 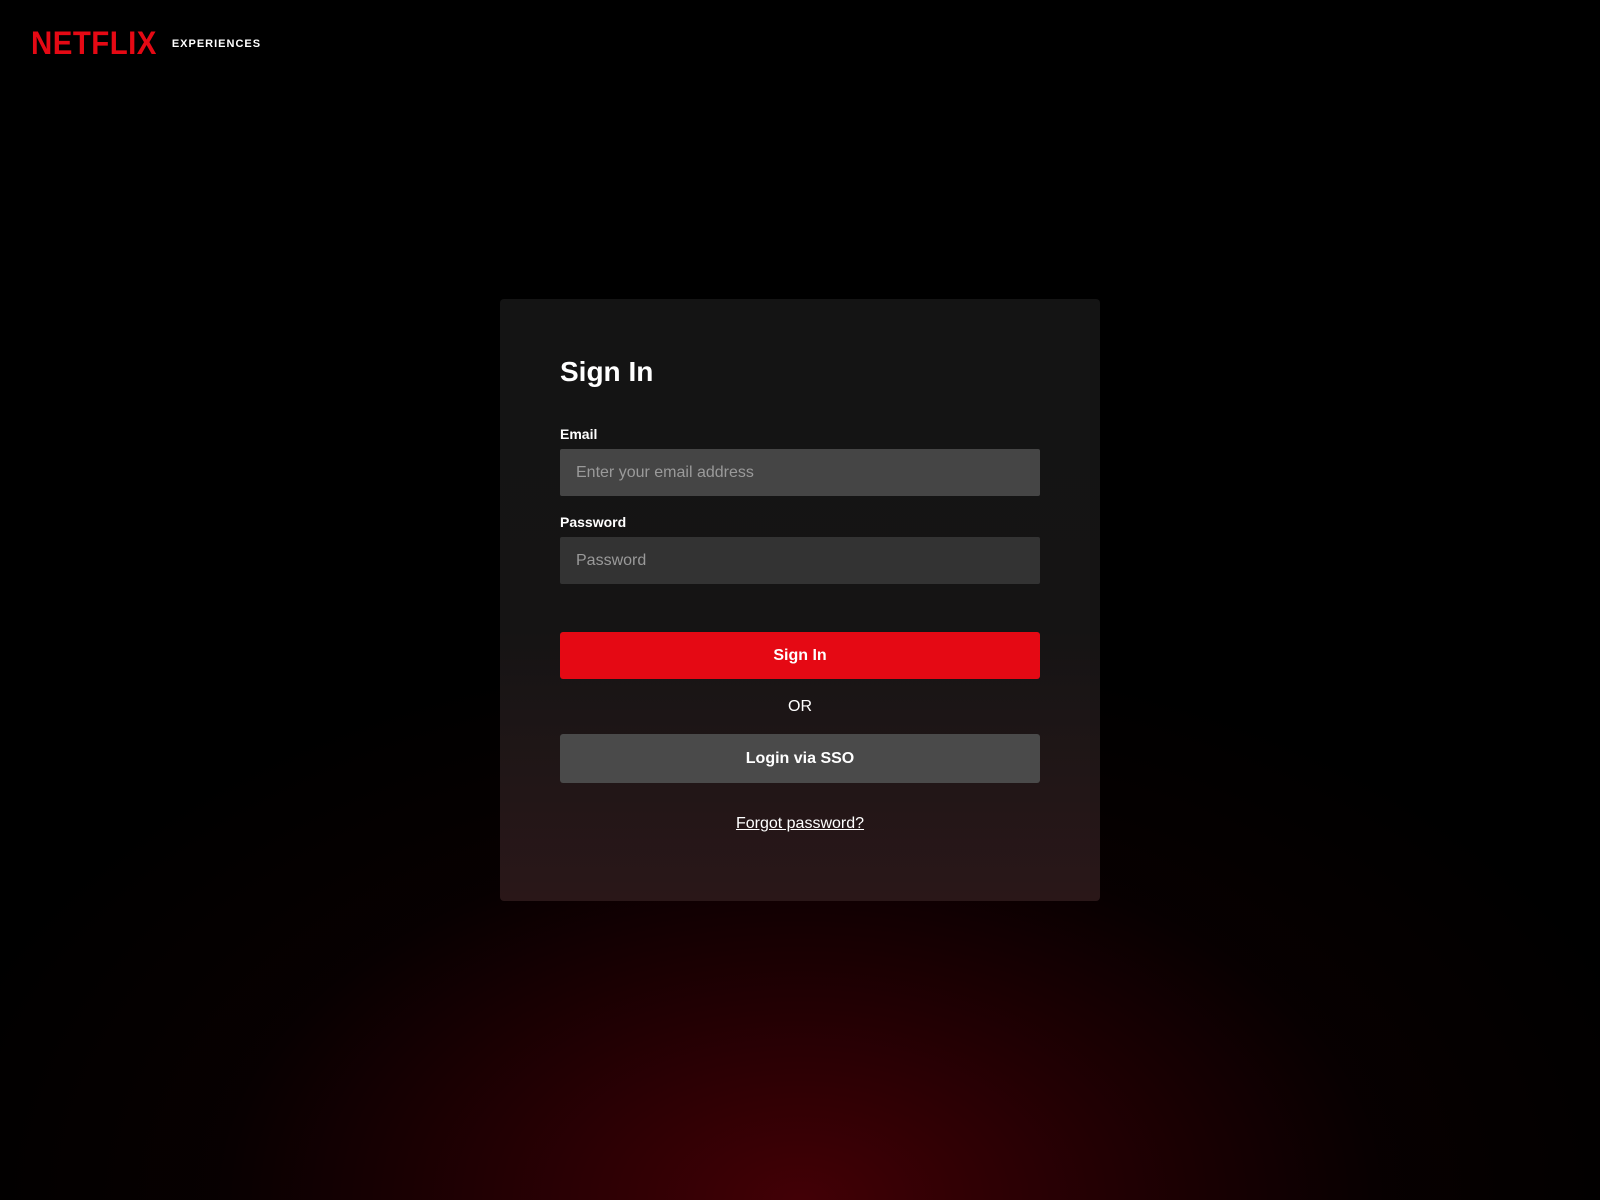 I want to click on logo-subtitle: EXPERIENCES, so click(x=216, y=44).